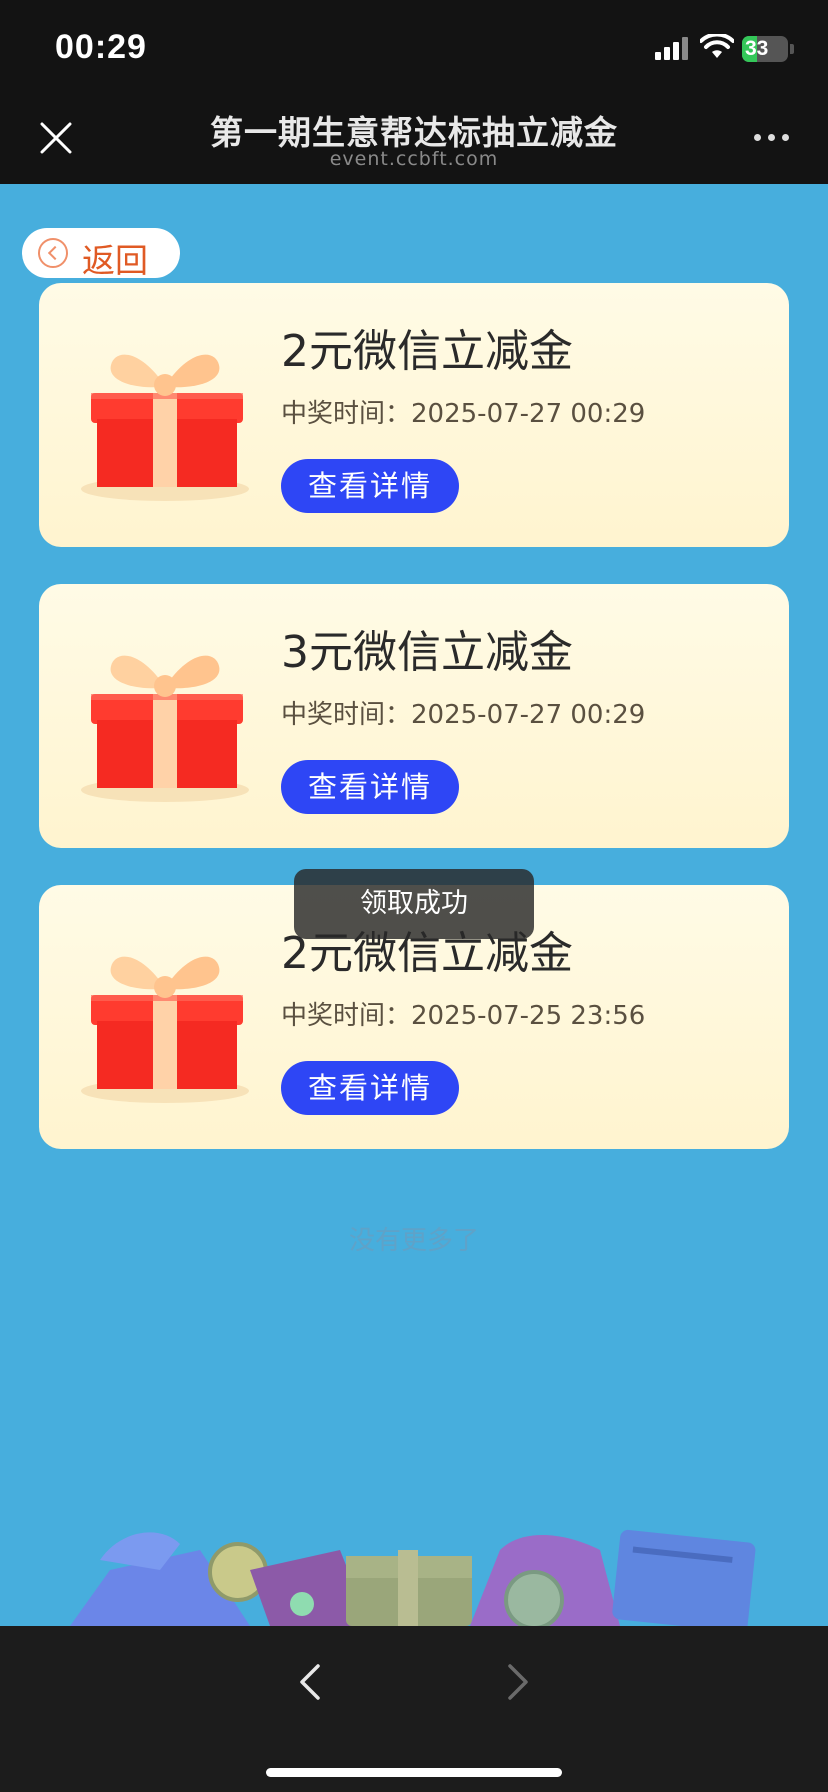 The height and width of the screenshot is (1792, 828). What do you see at coordinates (414, 46) in the screenshot?
I see `status-bar: 00:29 33` at bounding box center [414, 46].